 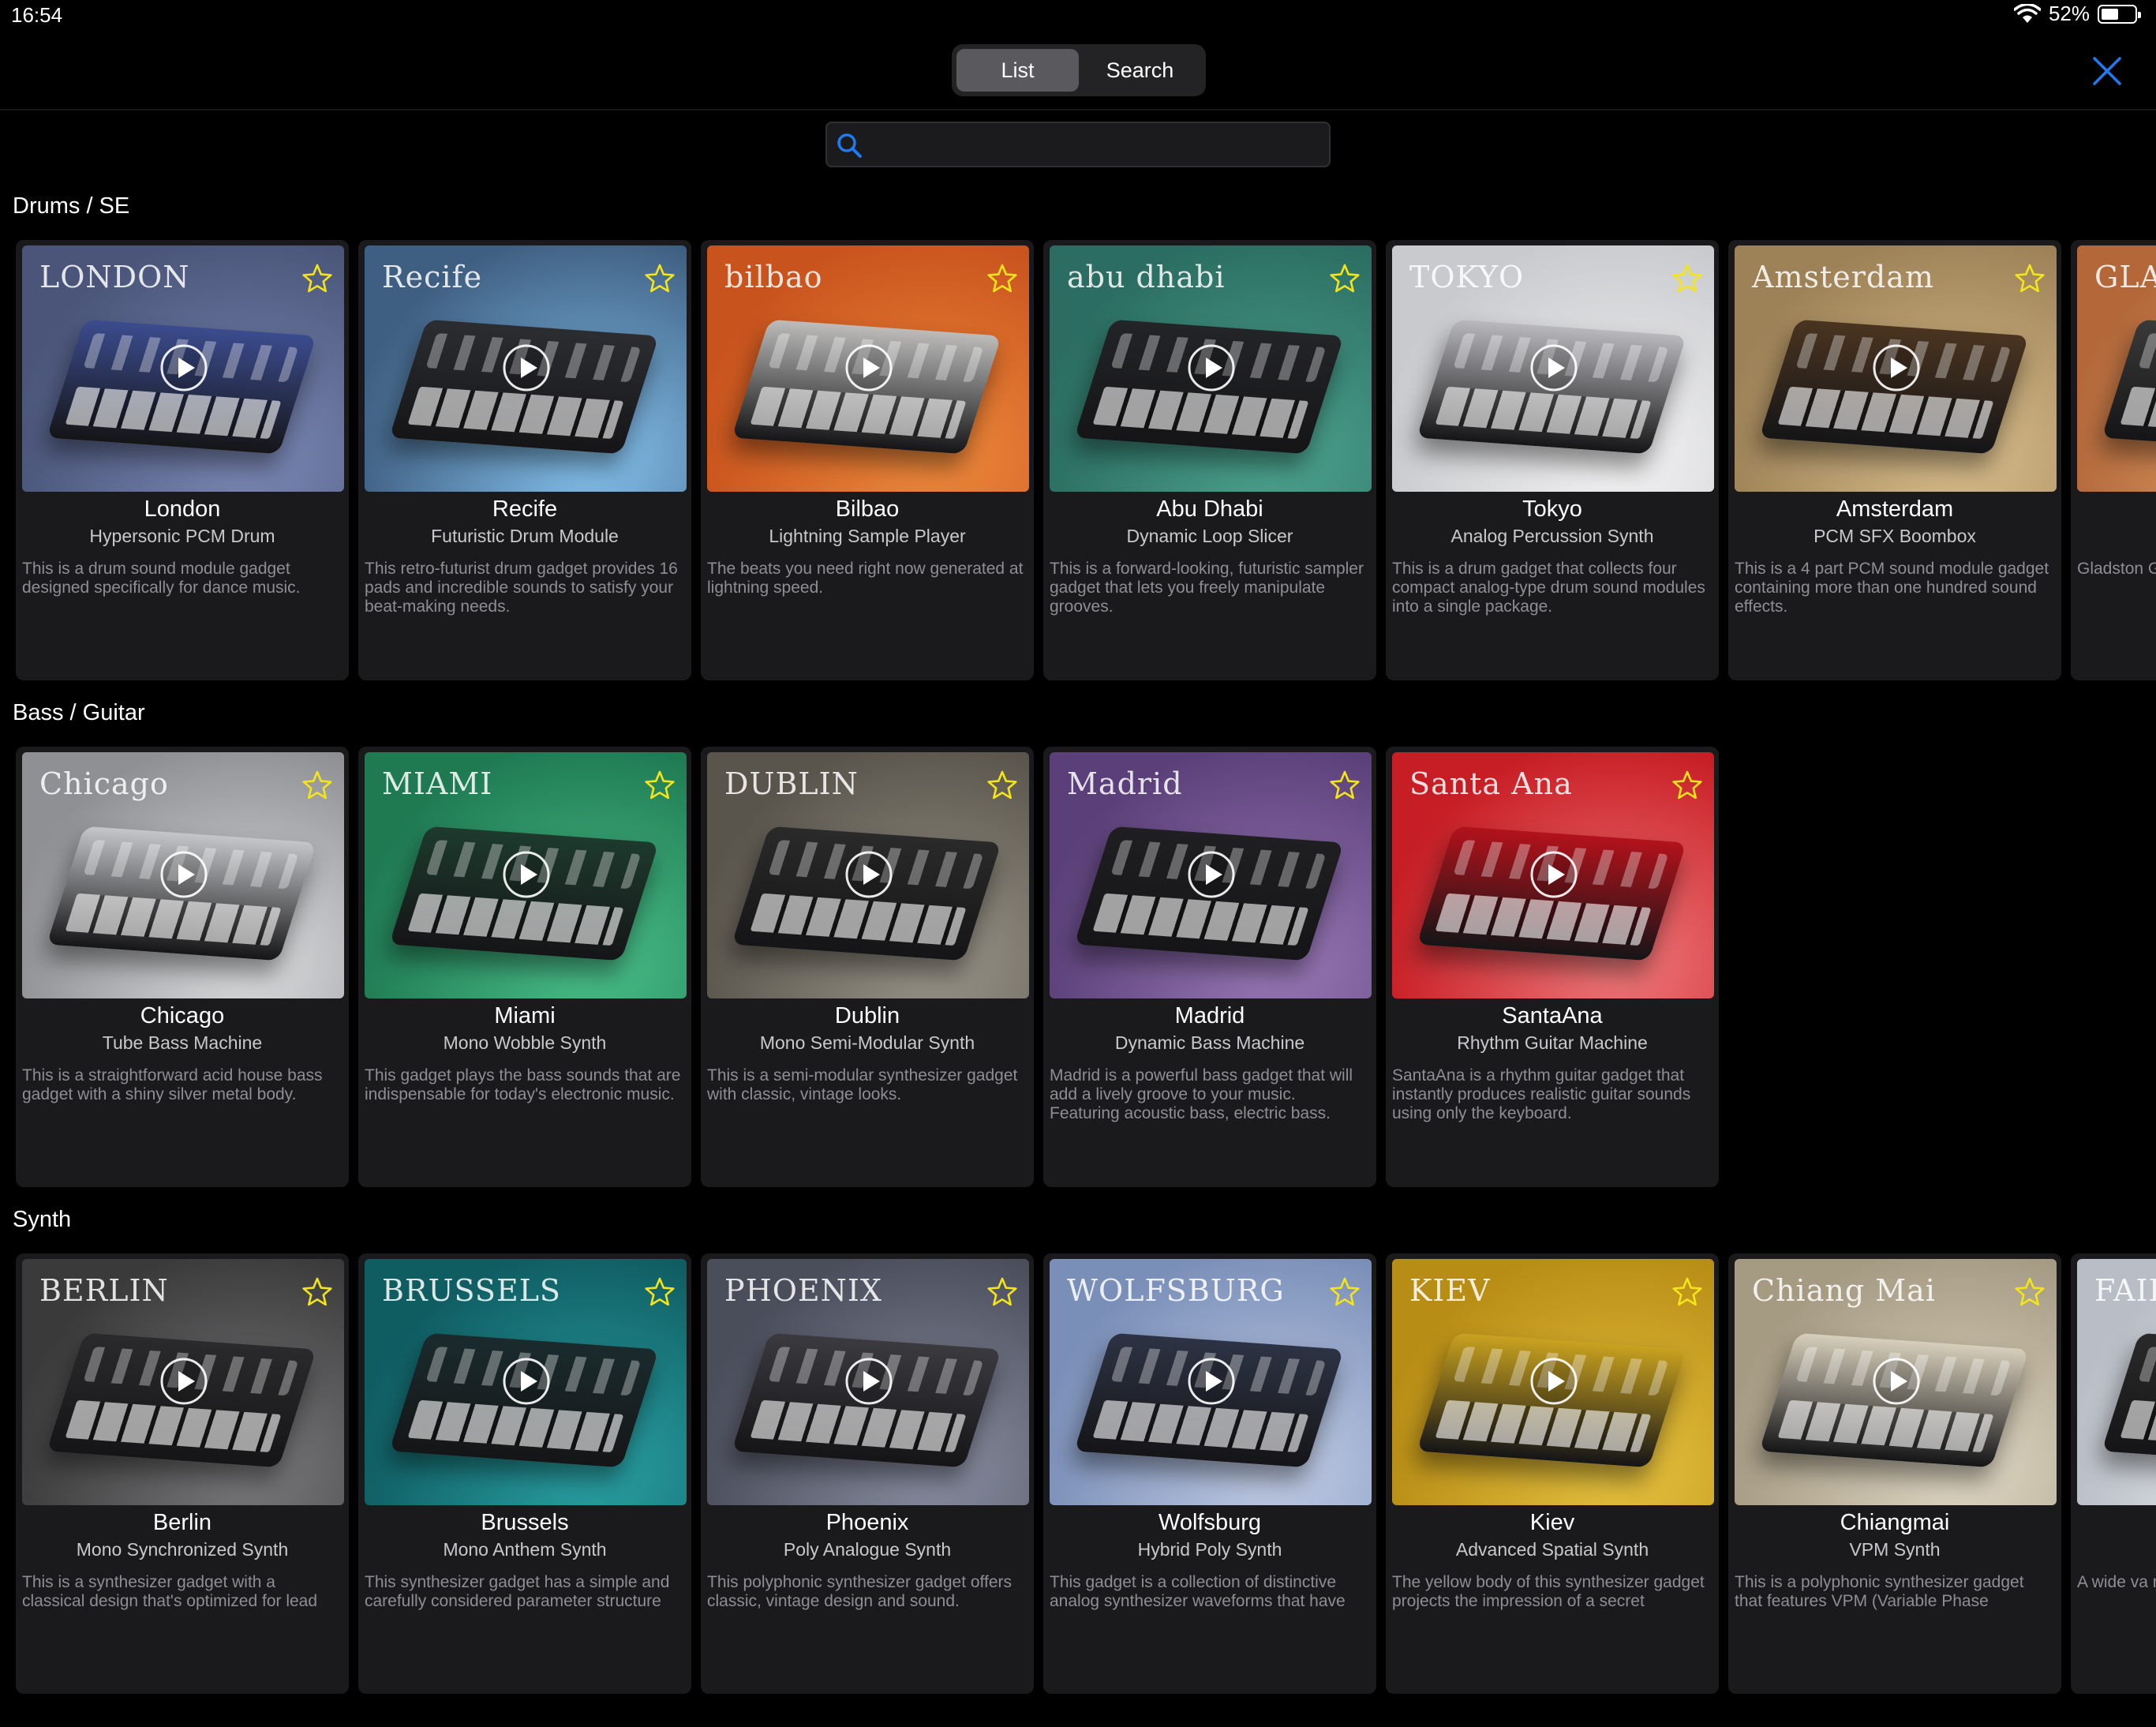 I want to click on gadget-thumbnail: WOLFSBURG, so click(x=1211, y=1382).